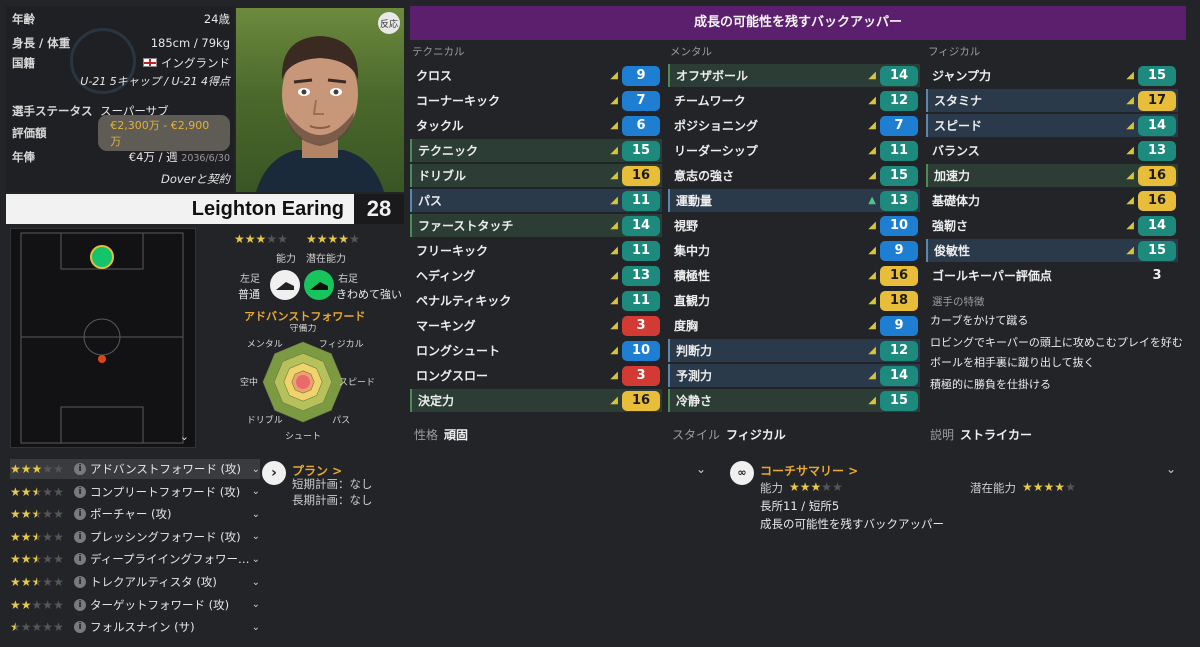 This screenshot has height=647, width=1200. Describe the element at coordinates (536, 400) in the screenshot. I see `attribute-row: 決定力 ◢ 16` at that location.